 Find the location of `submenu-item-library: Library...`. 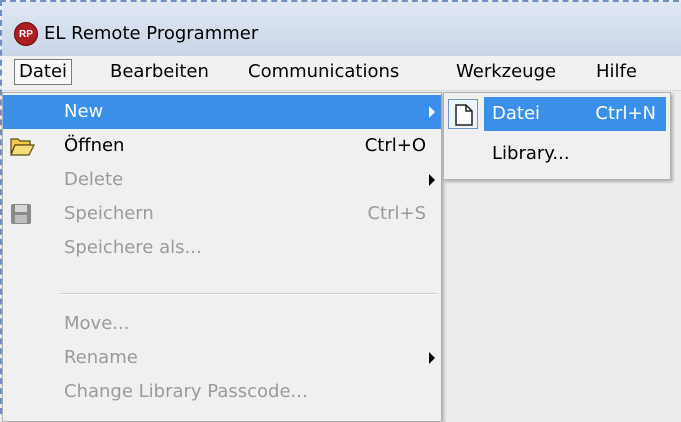

submenu-item-library: Library... is located at coordinates (557, 154).